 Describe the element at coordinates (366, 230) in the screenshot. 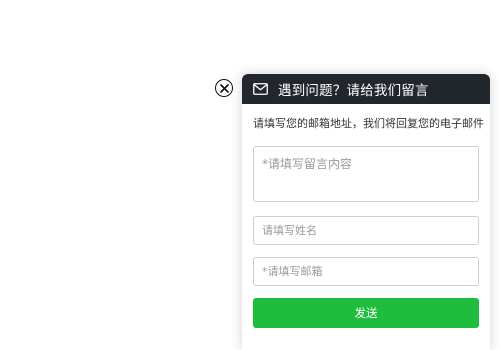

I see `name-field` at that location.